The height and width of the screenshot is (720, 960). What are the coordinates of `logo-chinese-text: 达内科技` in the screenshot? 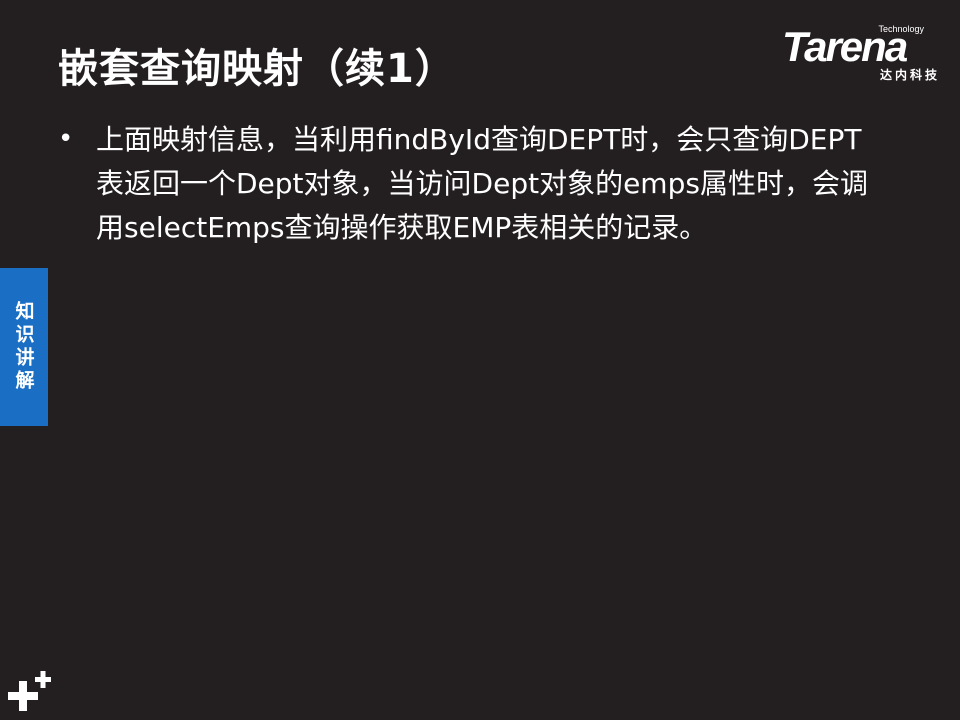 It's located at (909, 75).